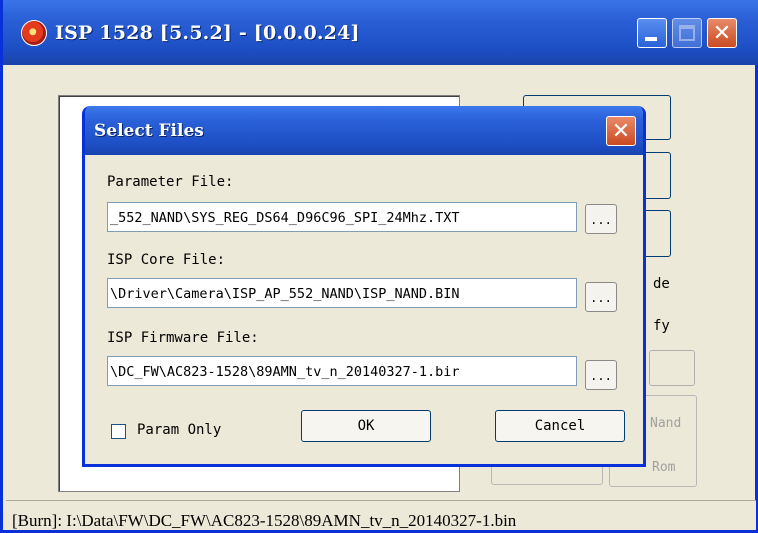 This screenshot has width=758, height=533. What do you see at coordinates (687, 33) in the screenshot?
I see `maximize-button` at bounding box center [687, 33].